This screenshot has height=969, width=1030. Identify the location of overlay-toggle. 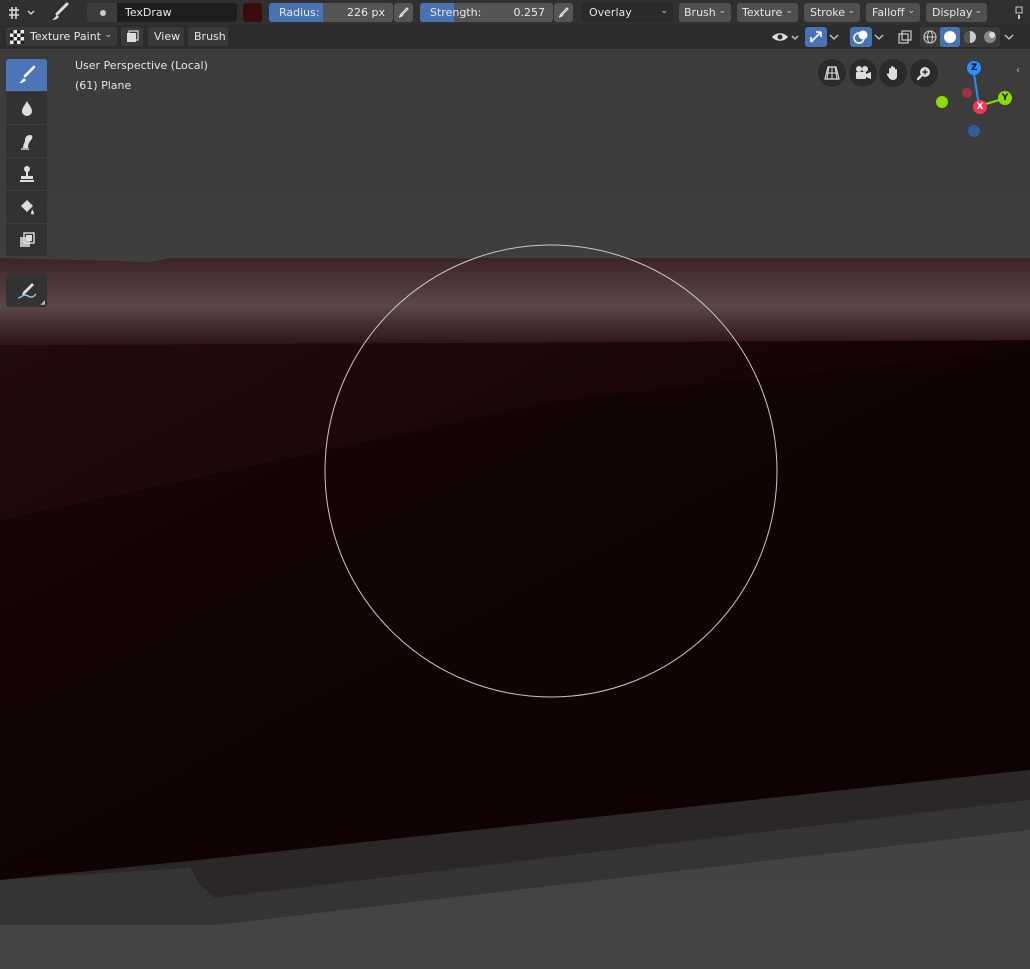
(861, 37).